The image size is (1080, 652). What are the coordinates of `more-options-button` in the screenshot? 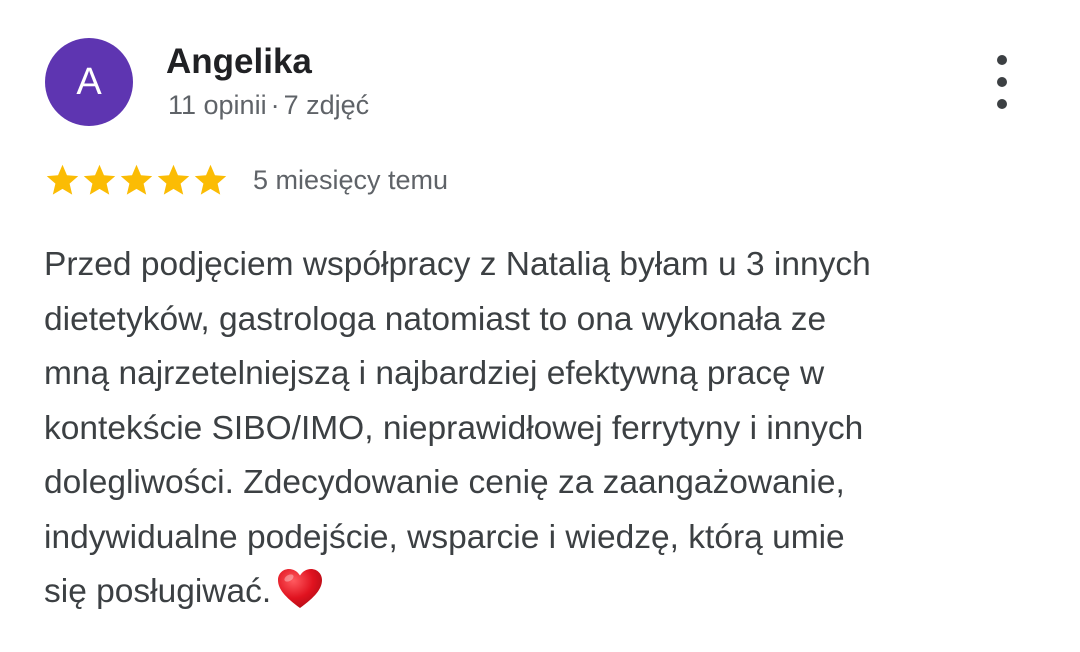 It's located at (1002, 82).